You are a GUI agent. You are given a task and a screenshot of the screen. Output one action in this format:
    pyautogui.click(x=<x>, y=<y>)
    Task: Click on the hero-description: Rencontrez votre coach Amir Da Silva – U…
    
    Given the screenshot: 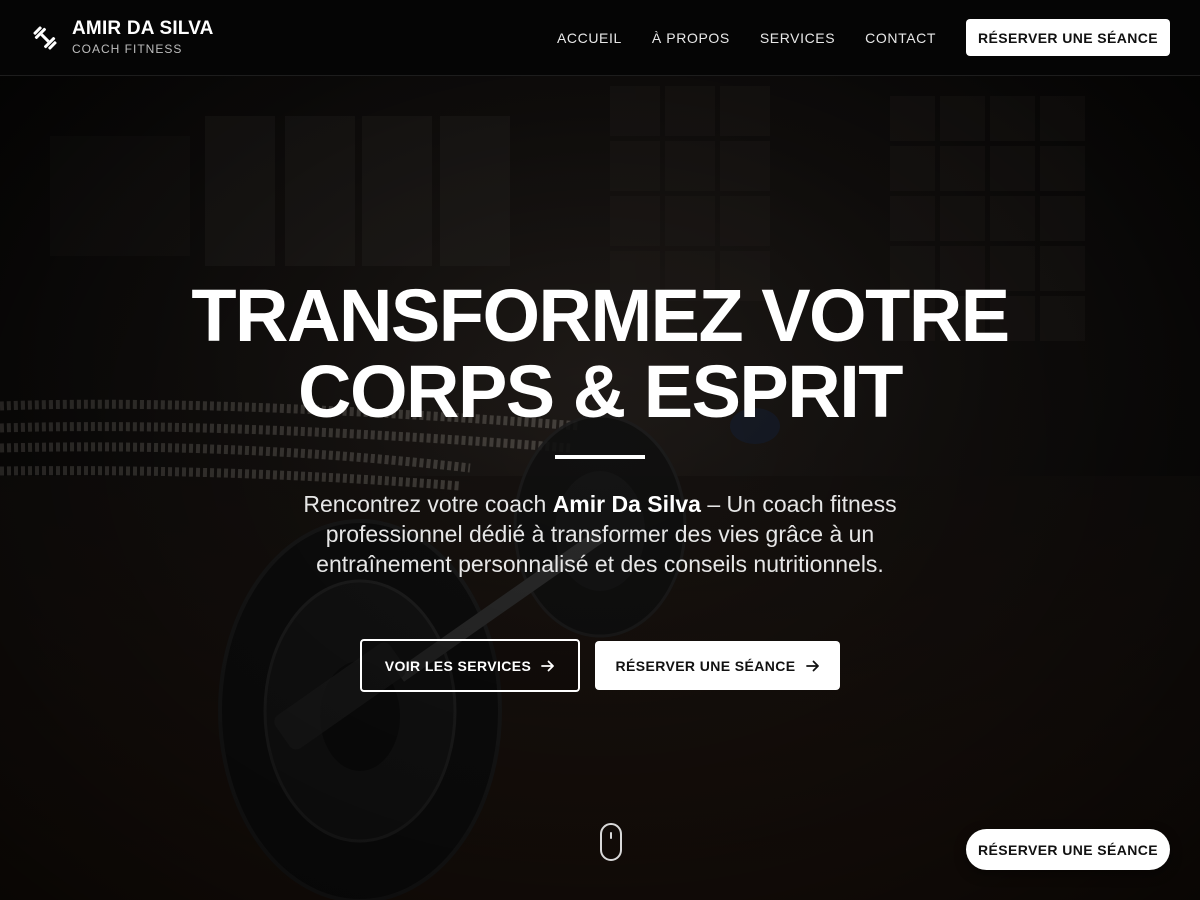 What is the action you would take?
    pyautogui.click(x=600, y=534)
    